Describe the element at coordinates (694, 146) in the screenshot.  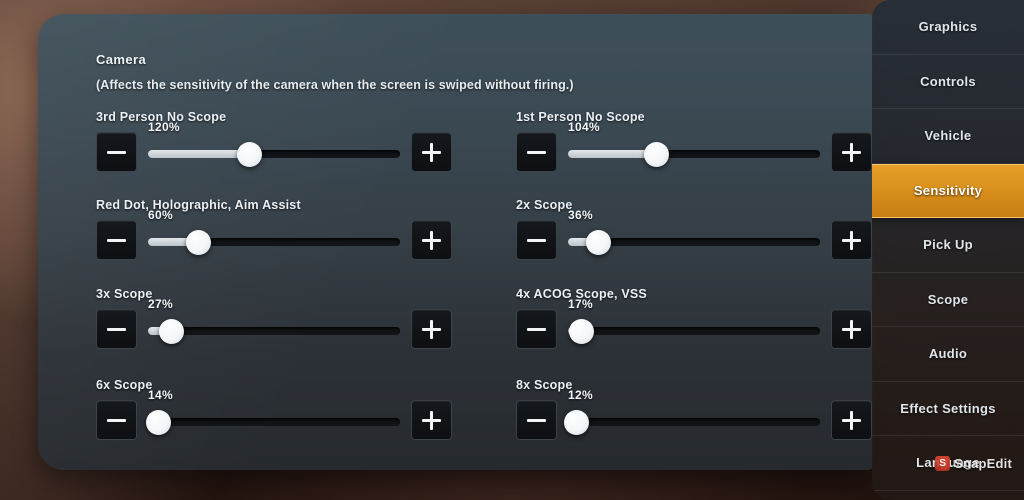
I see `sensitivity-slider: 104%` at that location.